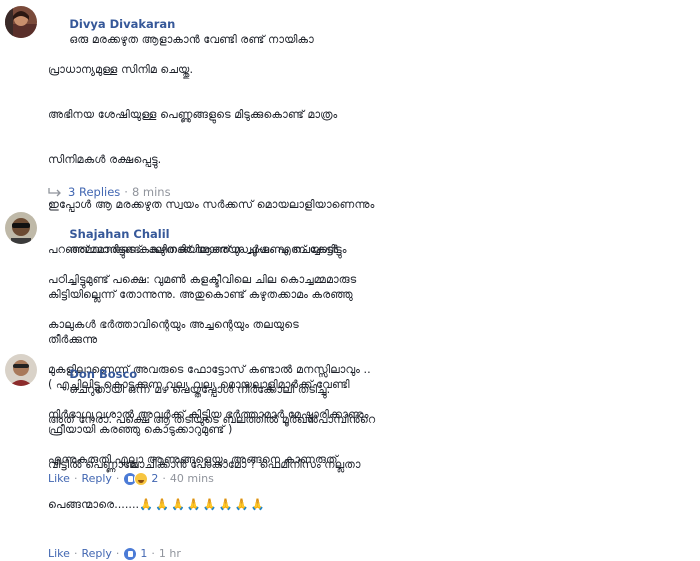 The image size is (700, 561). Describe the element at coordinates (370, 553) in the screenshot. I see `comment-actions: Like · Reply · 1 · 1 hr` at that location.